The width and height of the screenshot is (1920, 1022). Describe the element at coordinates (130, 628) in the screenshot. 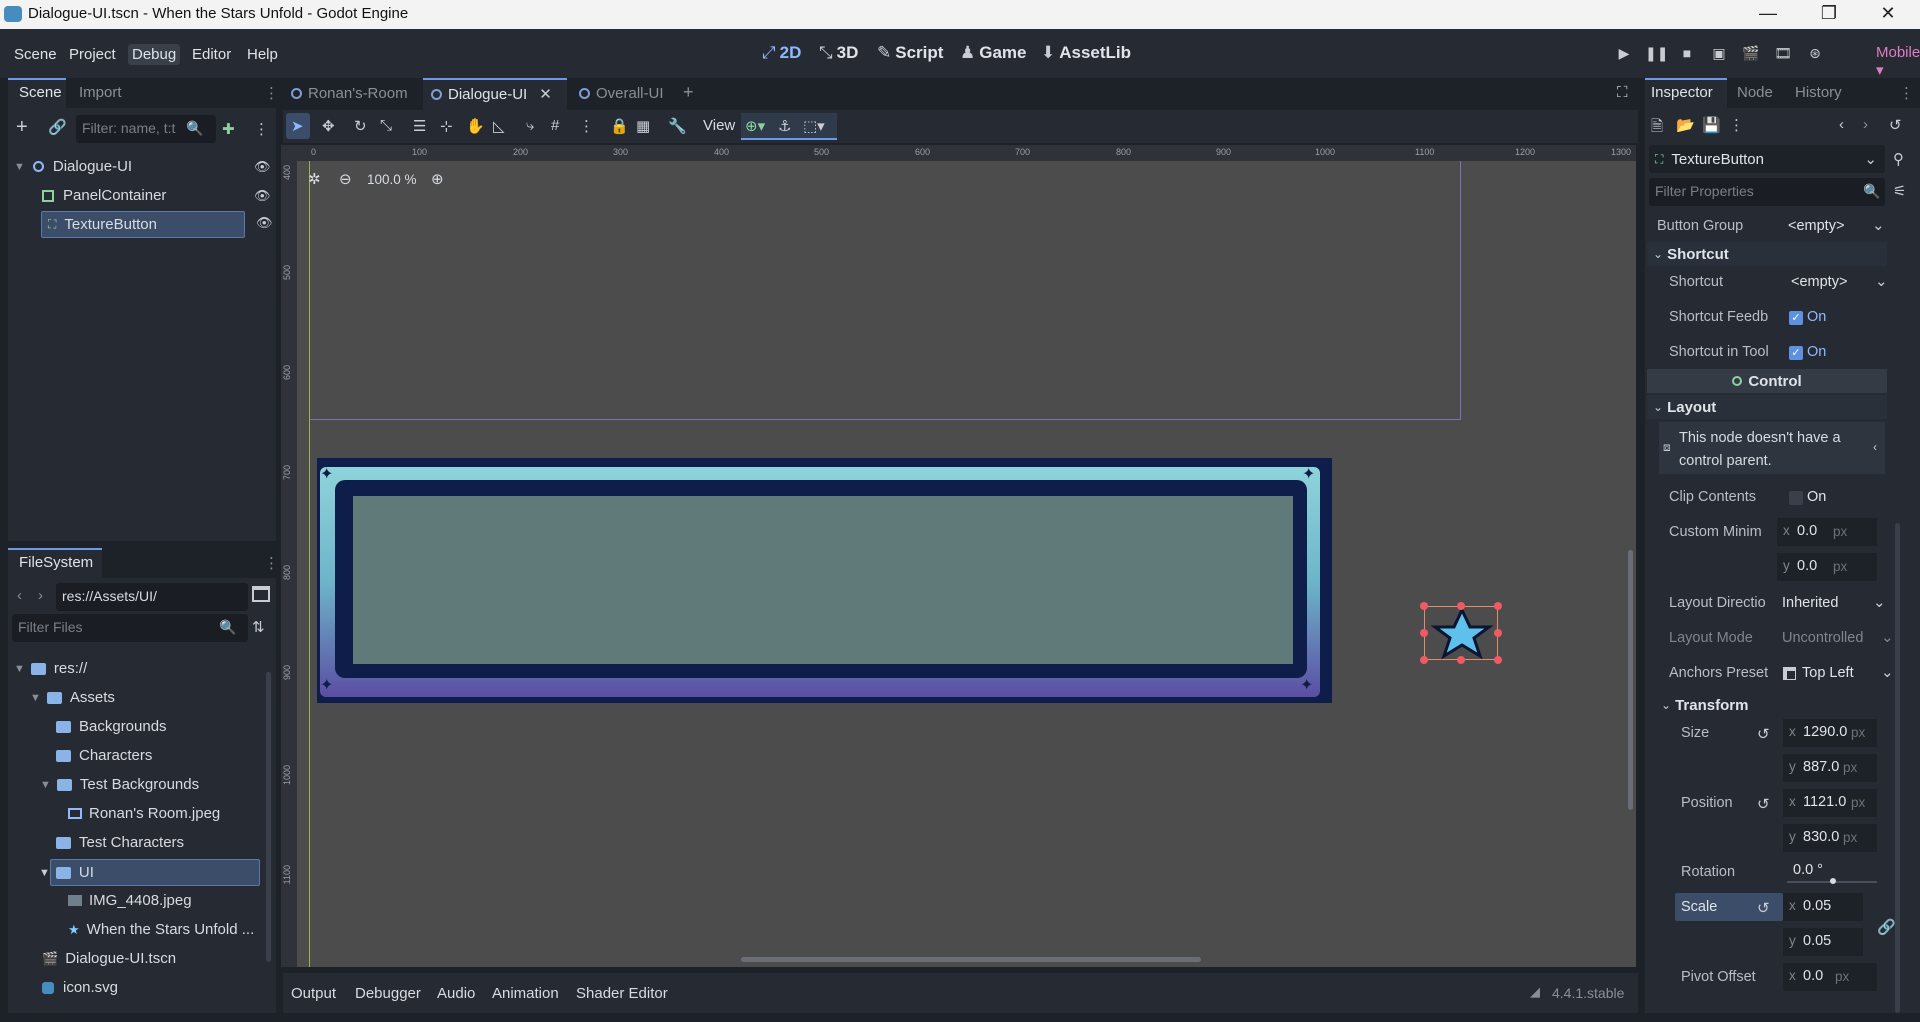

I see `filter-files-input: Filter Files` at that location.